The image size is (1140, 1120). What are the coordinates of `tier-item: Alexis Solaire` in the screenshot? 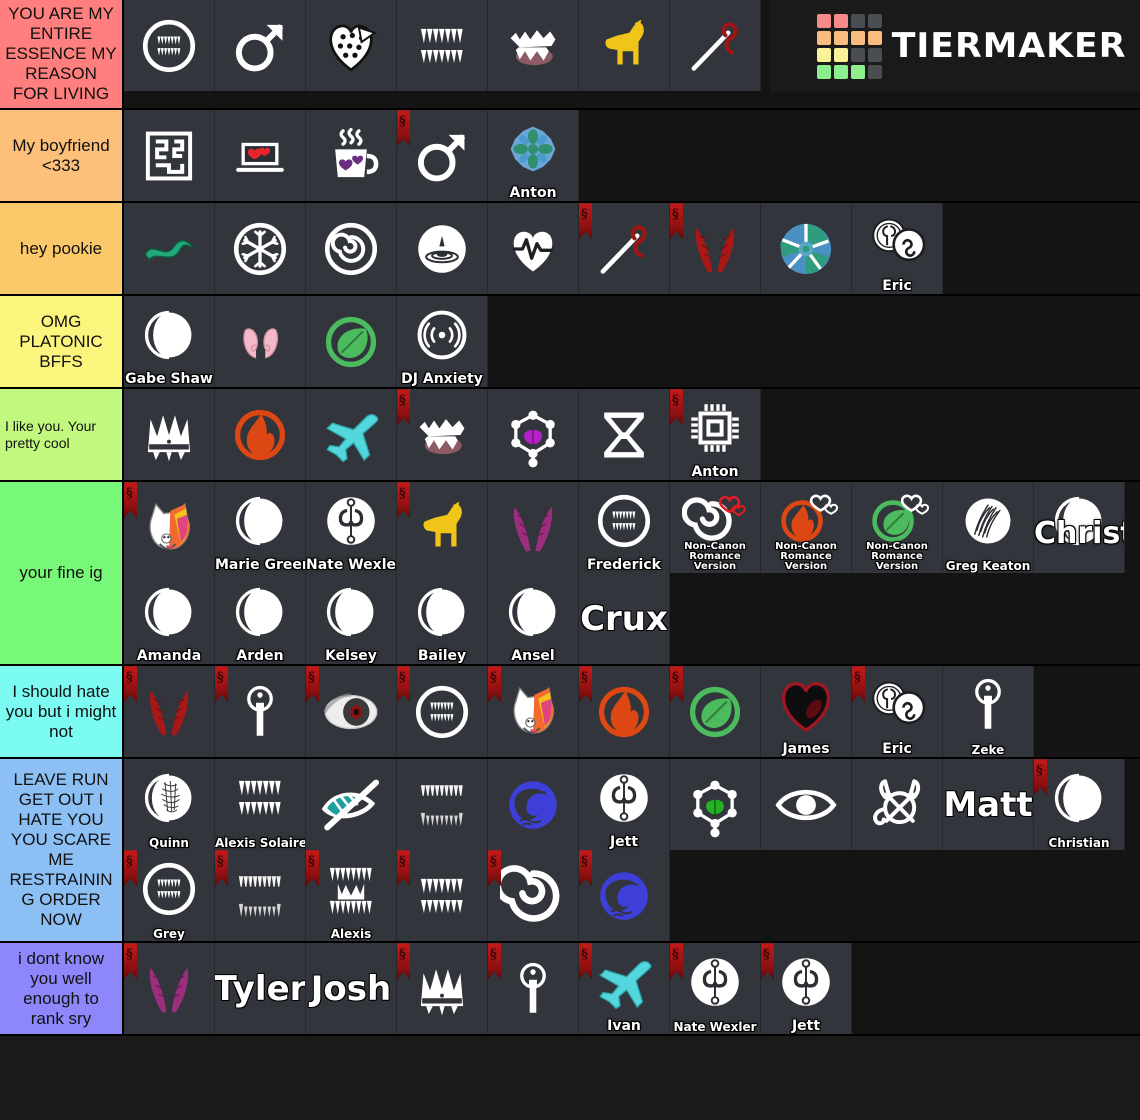 It's located at (260, 805).